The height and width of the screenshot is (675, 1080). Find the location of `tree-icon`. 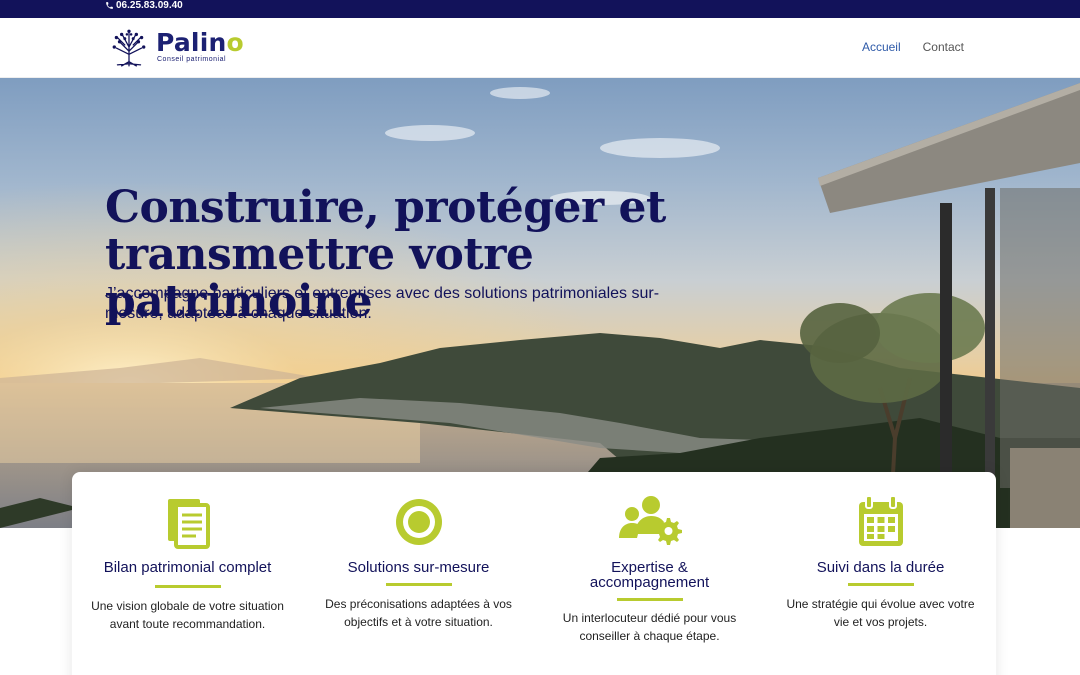

tree-icon is located at coordinates (129, 48).